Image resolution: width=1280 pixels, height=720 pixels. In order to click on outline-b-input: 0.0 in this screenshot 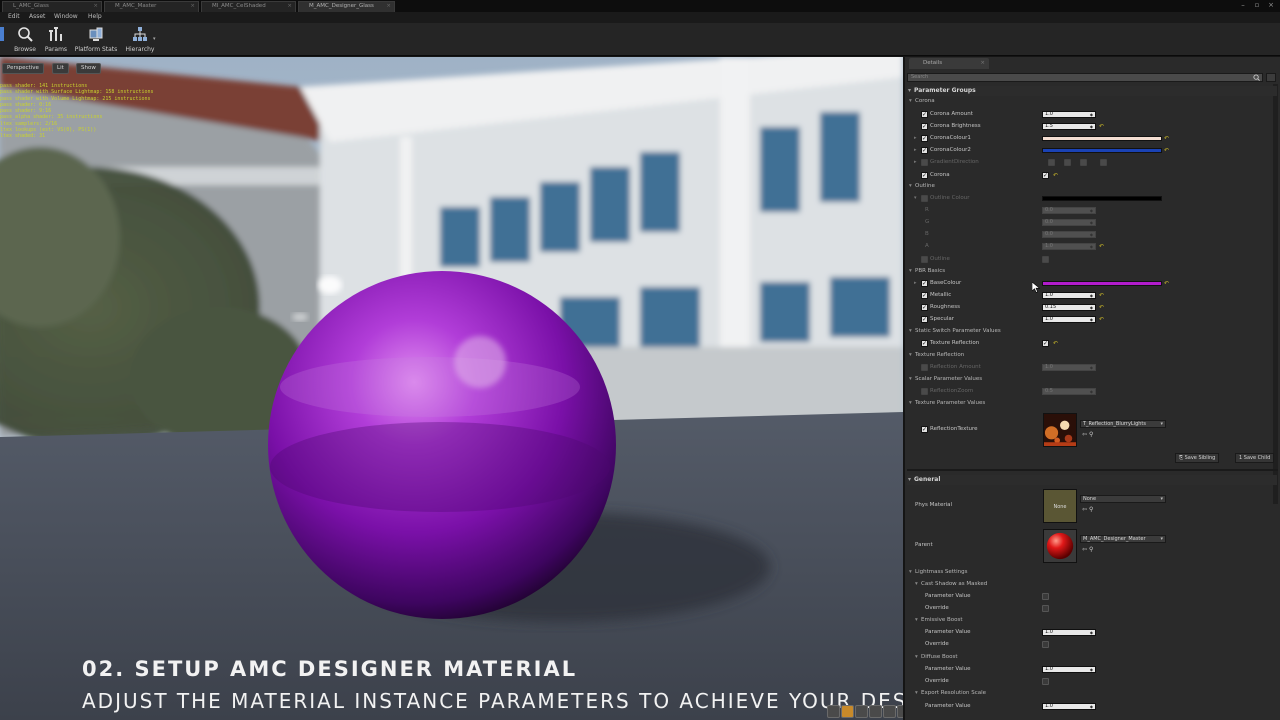, I will do `click(1069, 234)`.